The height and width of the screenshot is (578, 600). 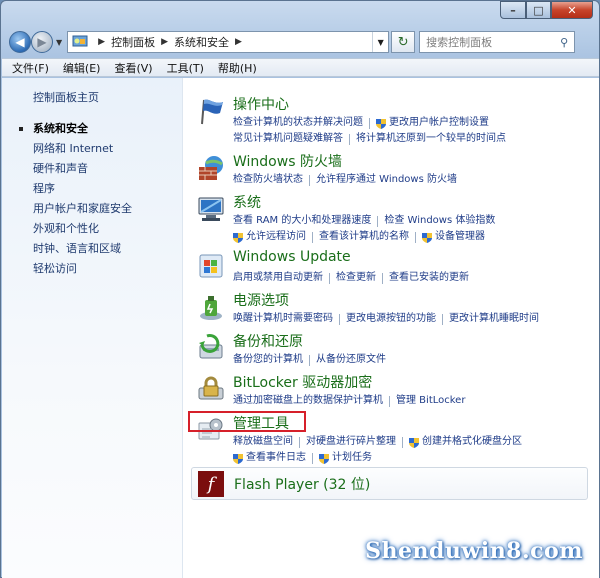 What do you see at coordinates (459, 42) in the screenshot?
I see `search-placeholder: 搜索控制面板` at bounding box center [459, 42].